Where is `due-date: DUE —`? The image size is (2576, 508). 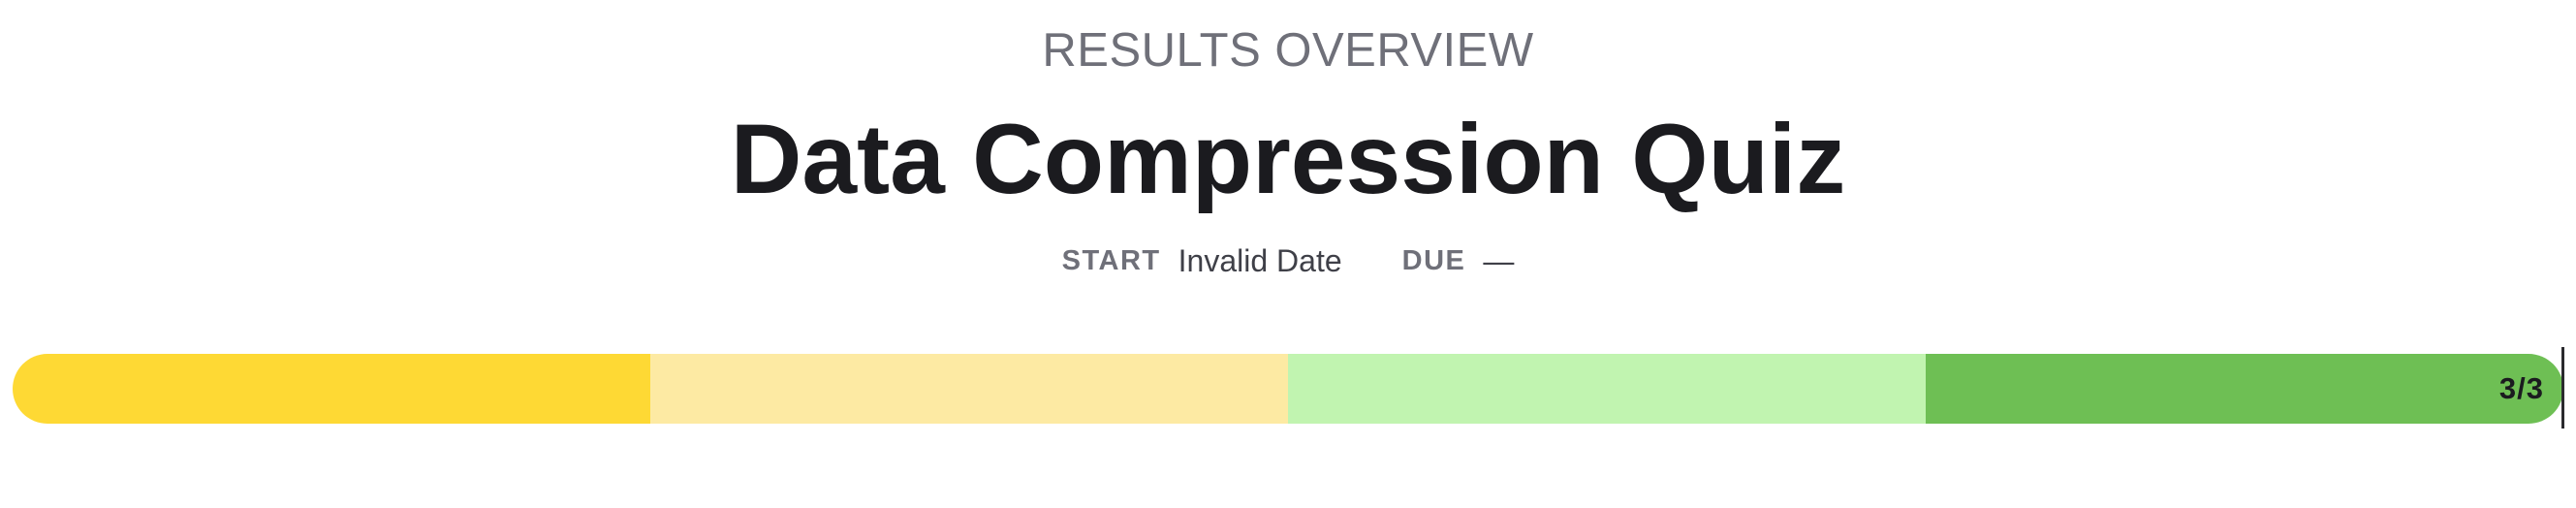 due-date: DUE — is located at coordinates (1458, 261).